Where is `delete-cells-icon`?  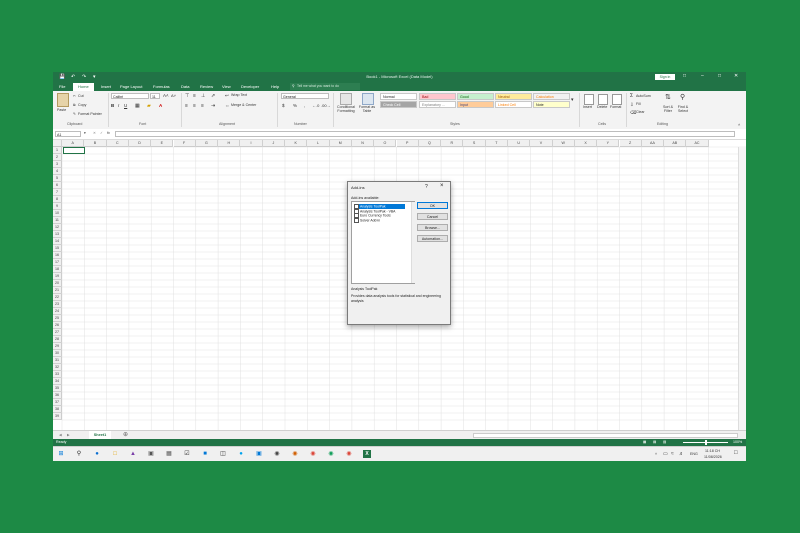 delete-cells-icon is located at coordinates (603, 99).